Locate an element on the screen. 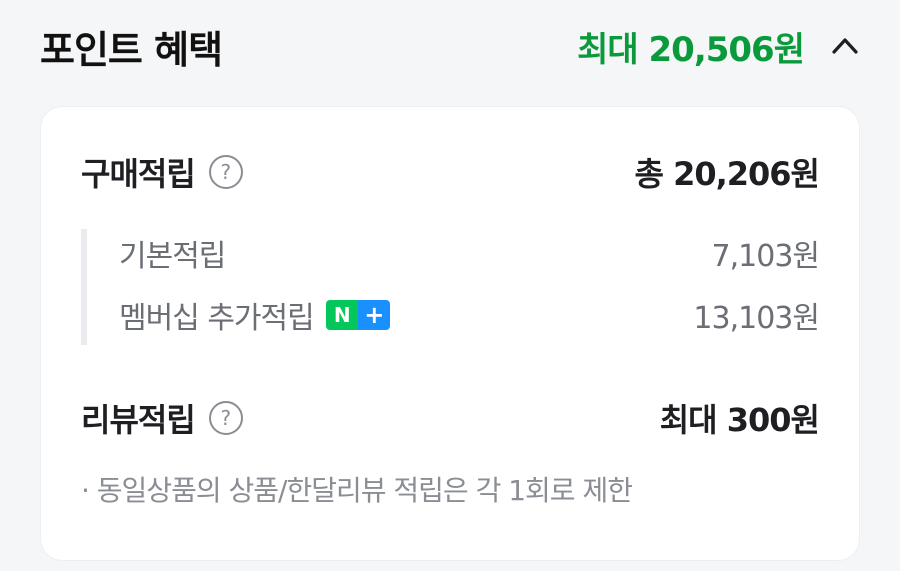 The height and width of the screenshot is (571, 900). review-points-value: 최대 300원 is located at coordinates (739, 420).